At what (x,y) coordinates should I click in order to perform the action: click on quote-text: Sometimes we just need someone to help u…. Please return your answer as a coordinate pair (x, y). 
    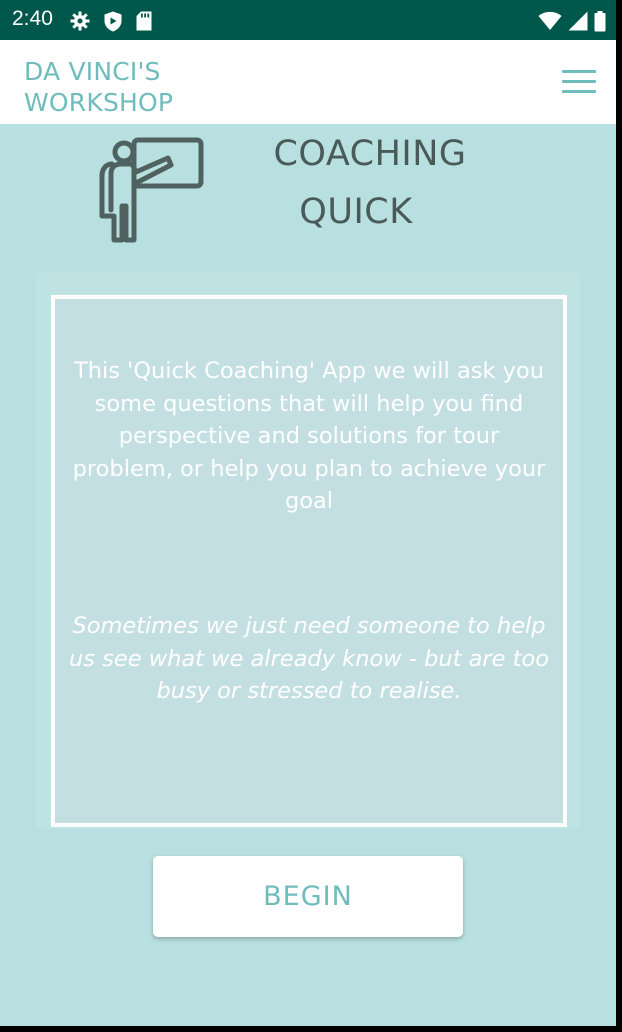
    Looking at the image, I should click on (309, 658).